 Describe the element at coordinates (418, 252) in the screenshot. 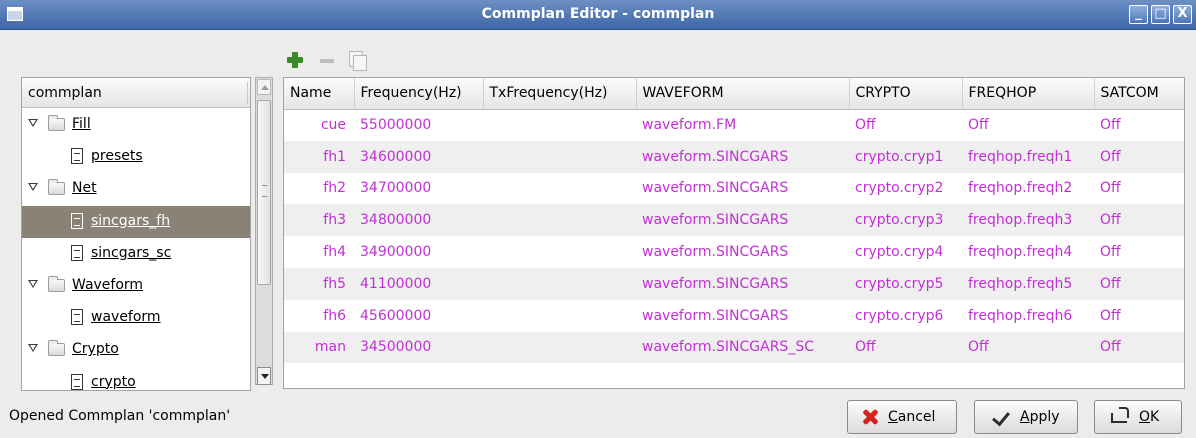

I see `table-cell: 34900000` at that location.